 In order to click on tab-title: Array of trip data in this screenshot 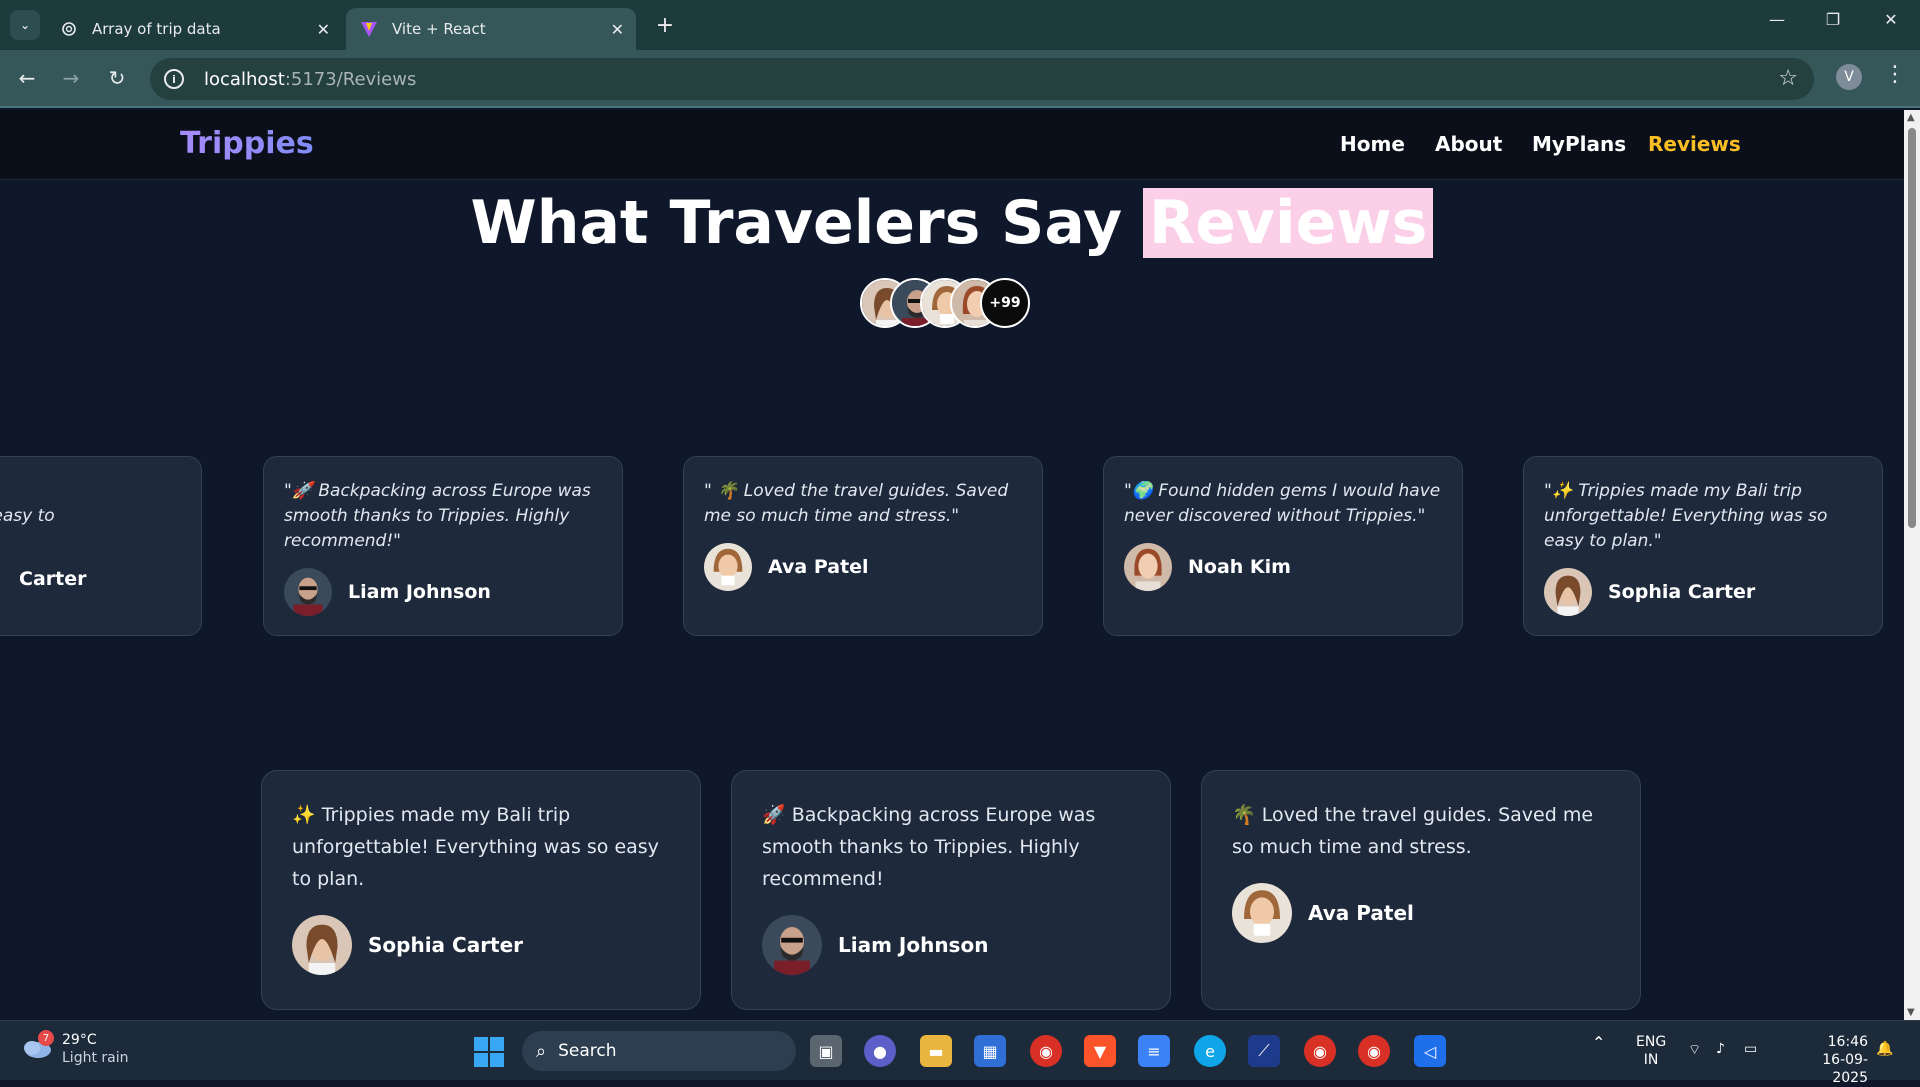, I will do `click(156, 29)`.